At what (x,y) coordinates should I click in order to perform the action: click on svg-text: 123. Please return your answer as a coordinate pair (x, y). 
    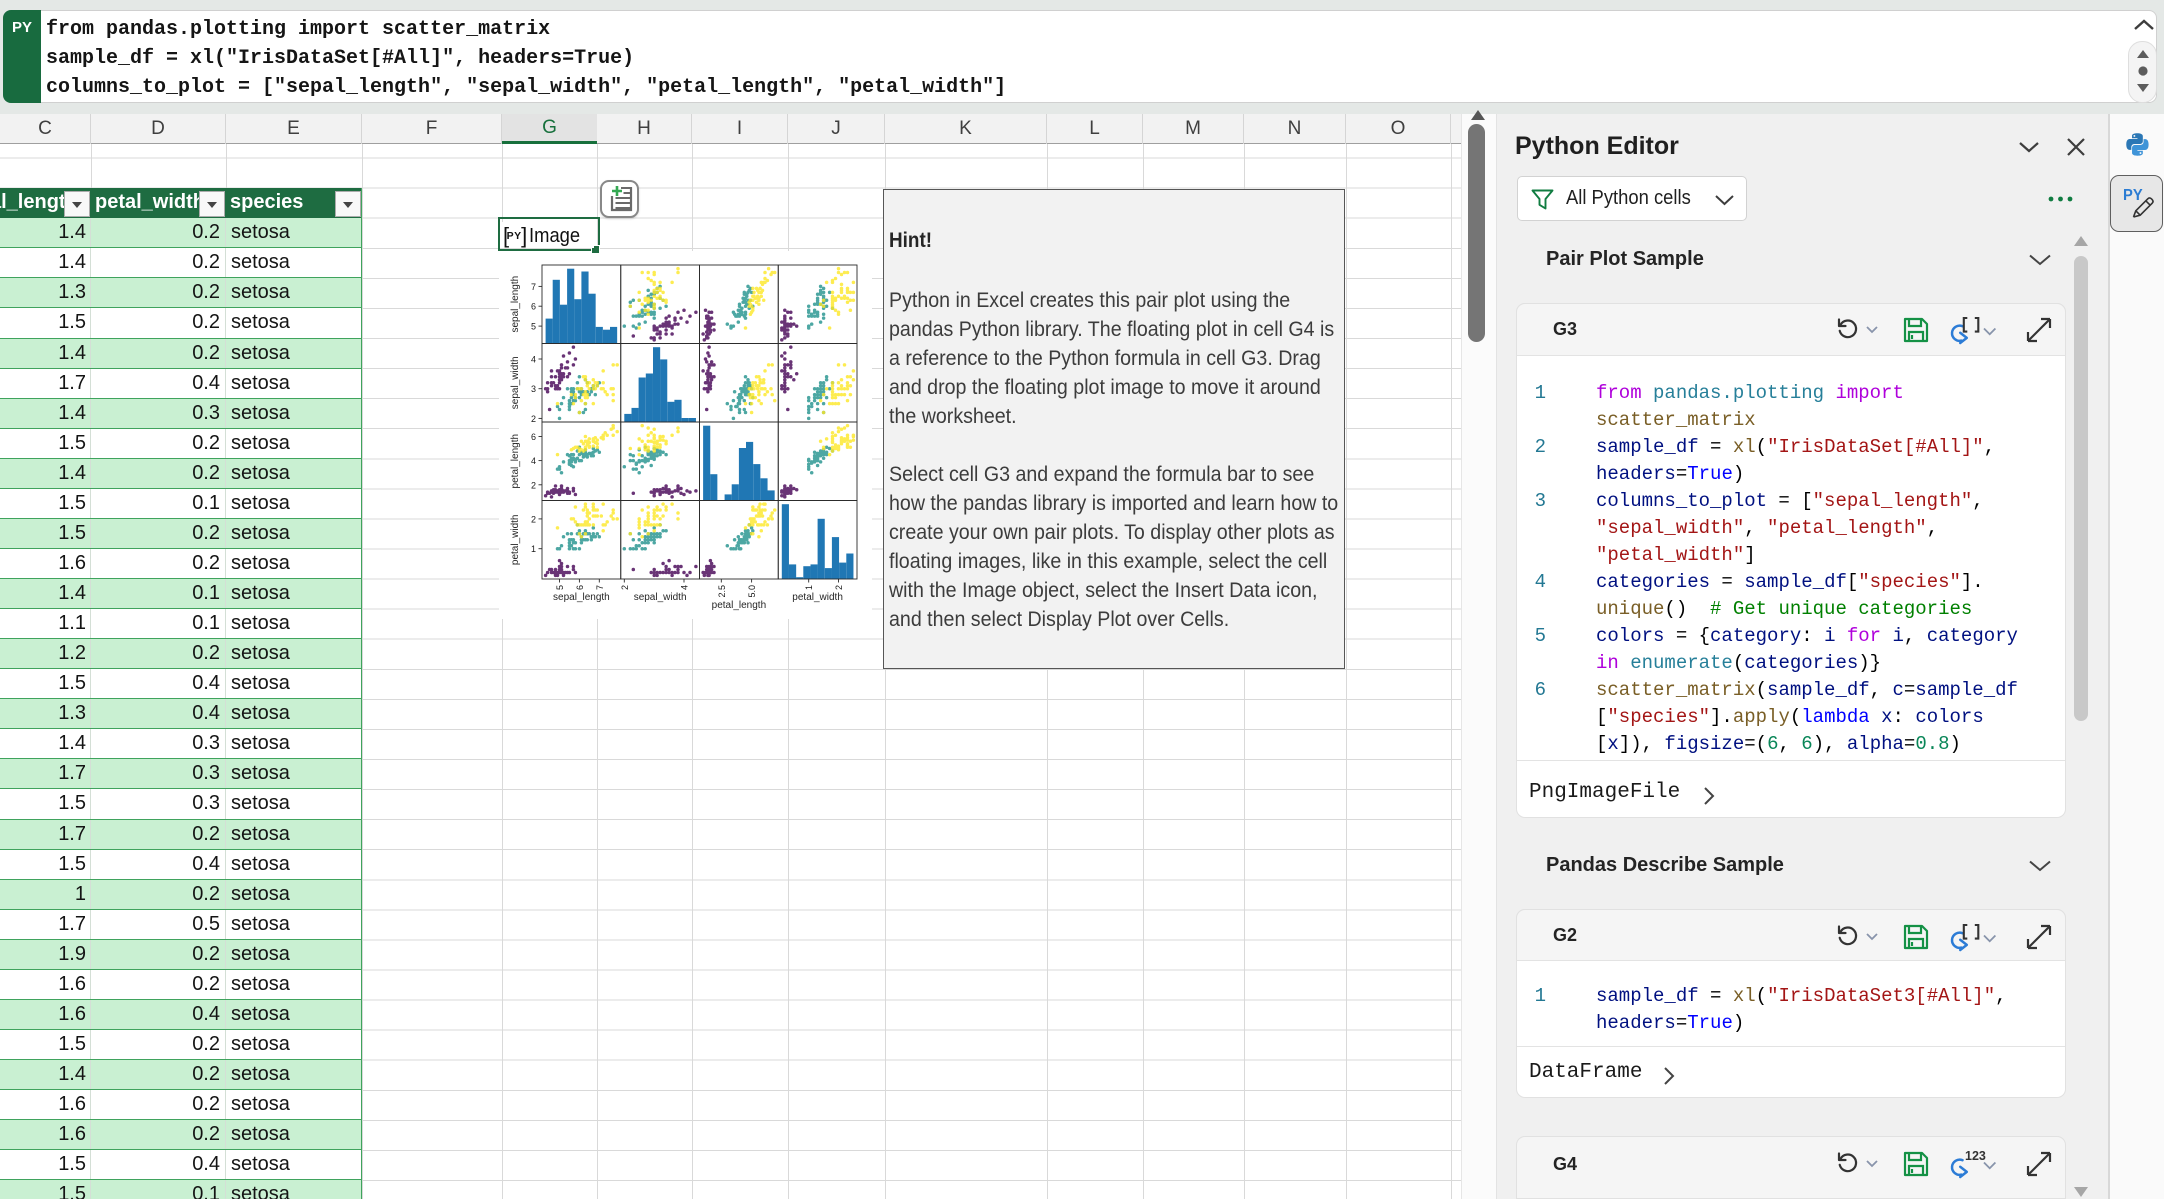
    Looking at the image, I should click on (1975, 1156).